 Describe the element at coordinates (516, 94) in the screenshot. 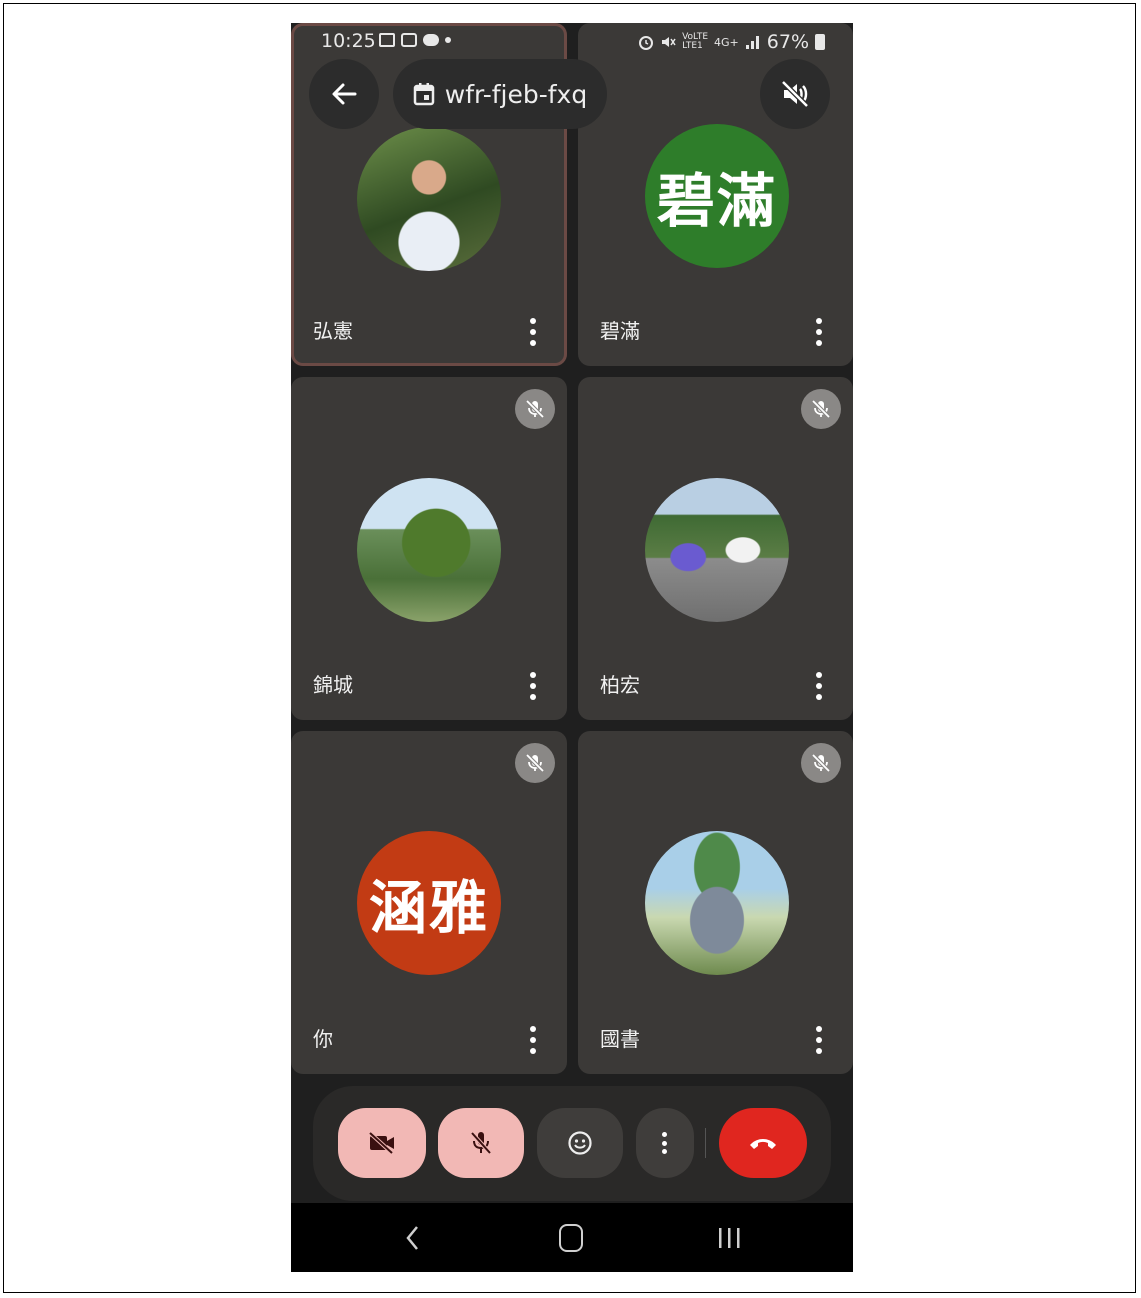

I see `meeting-code: wfr-fjeb-fxq` at that location.